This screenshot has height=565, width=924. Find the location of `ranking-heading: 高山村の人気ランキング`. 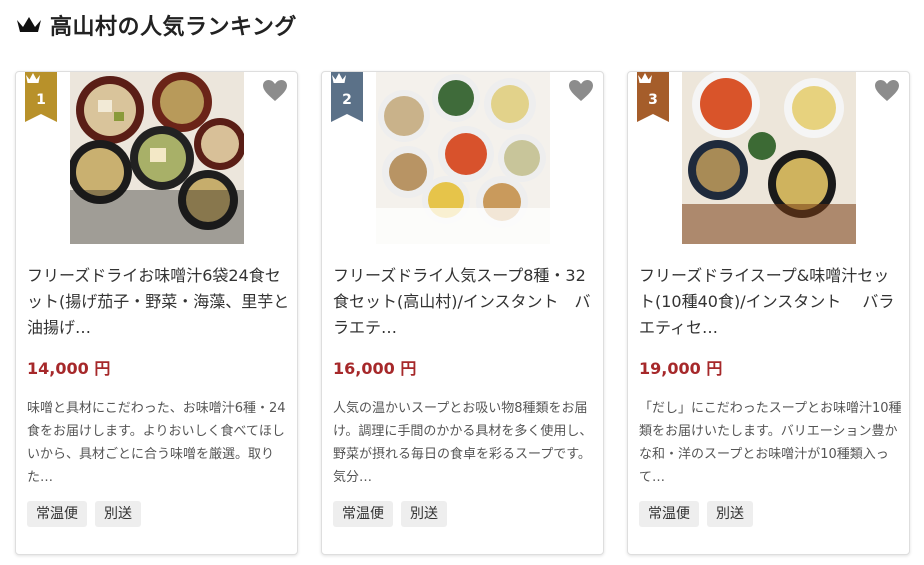

ranking-heading: 高山村の人気ランキング is located at coordinates (156, 25).